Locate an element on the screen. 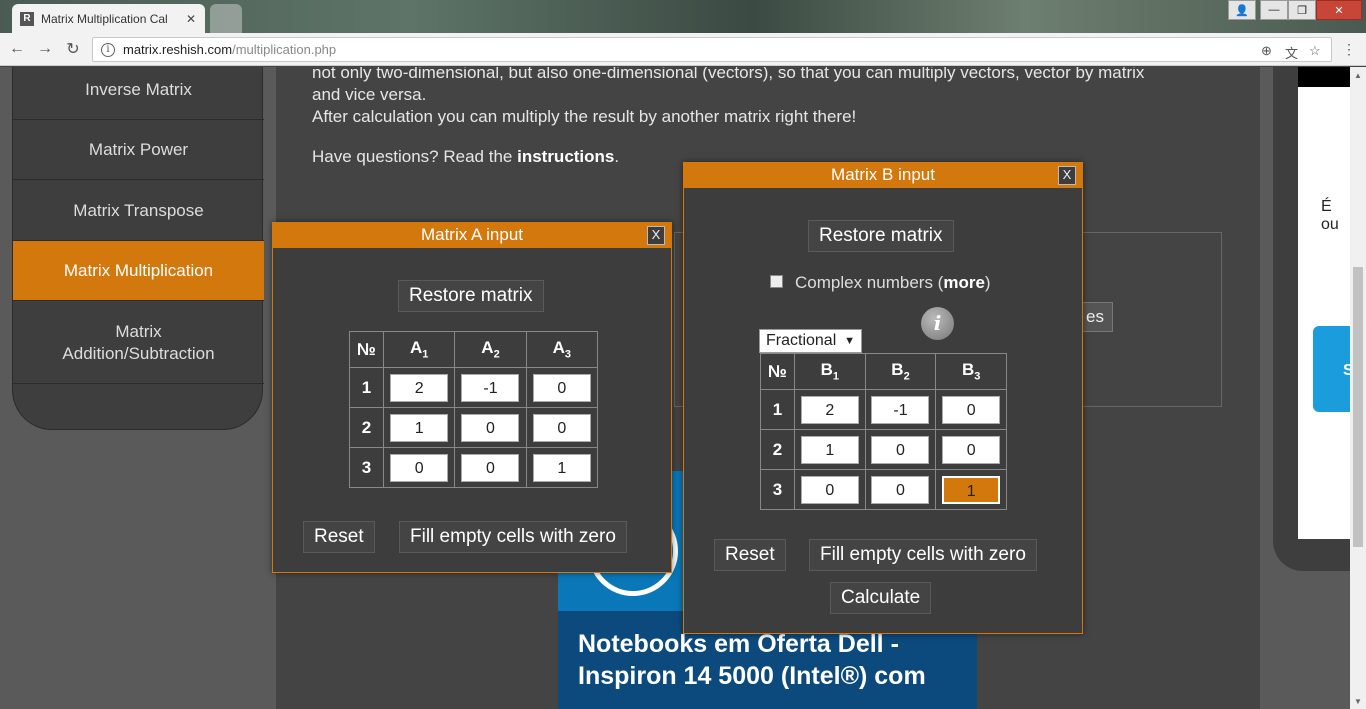 Image resolution: width=1366 pixels, height=709 pixels. url-path: /multiplication.php is located at coordinates (284, 49).